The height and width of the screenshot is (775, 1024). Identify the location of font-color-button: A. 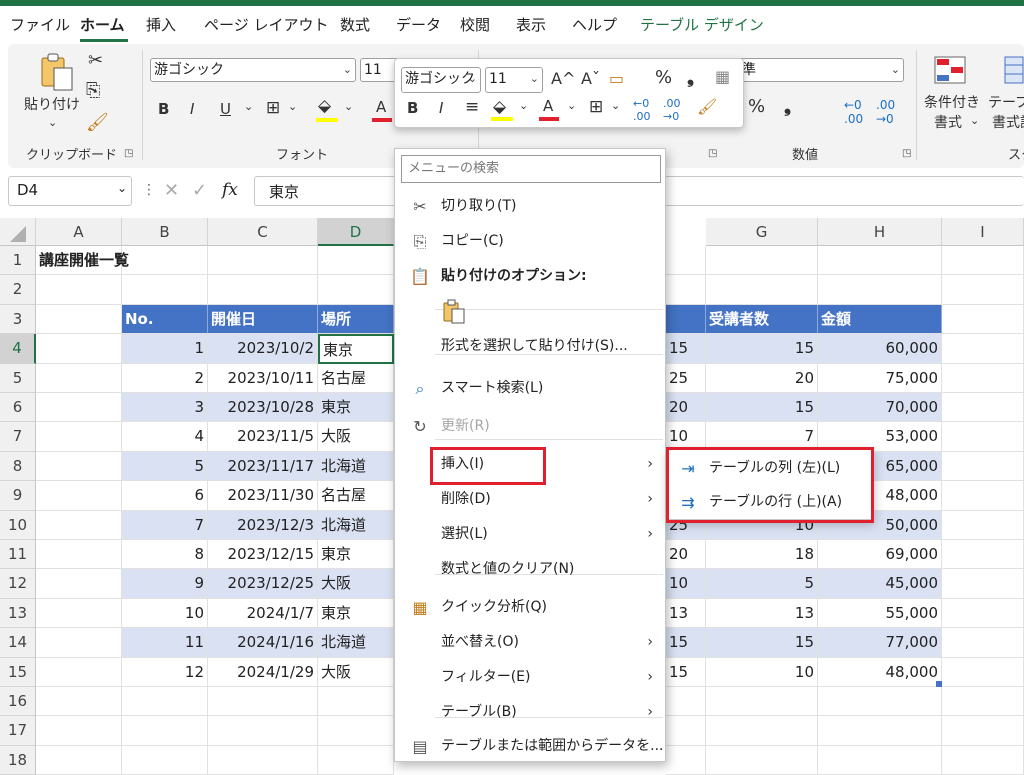
(381, 107).